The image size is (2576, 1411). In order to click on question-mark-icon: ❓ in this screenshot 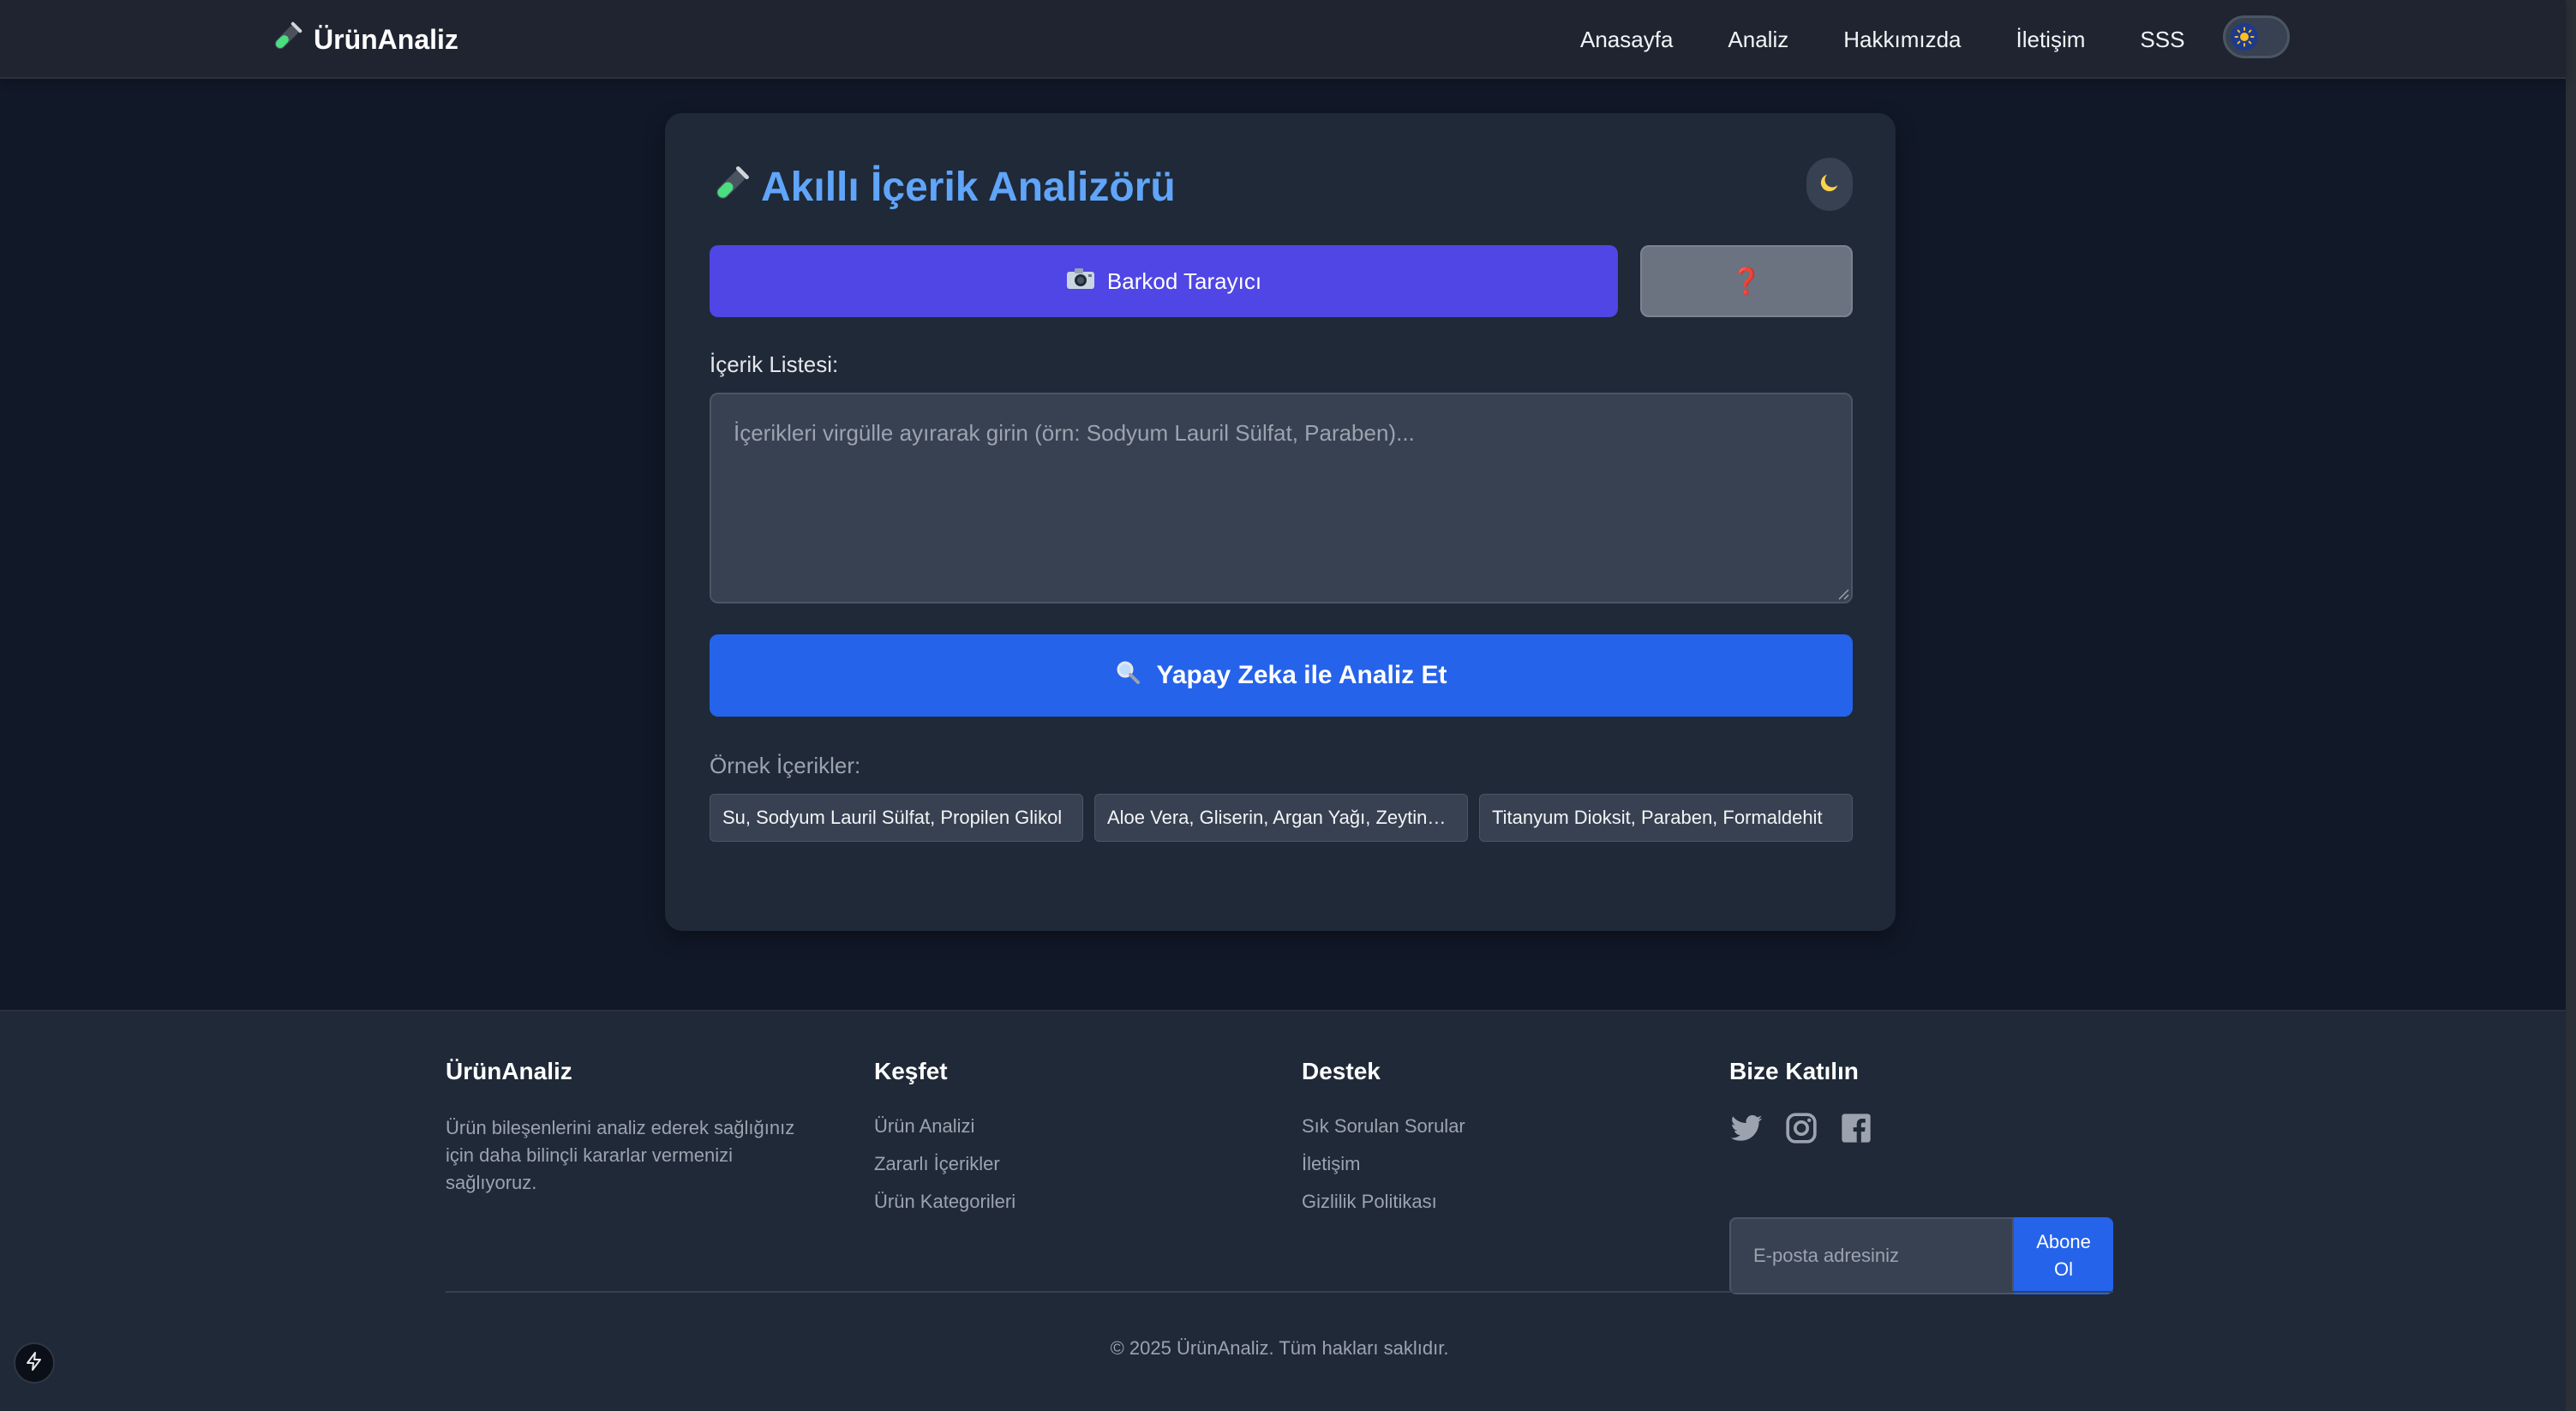, I will do `click(1746, 281)`.